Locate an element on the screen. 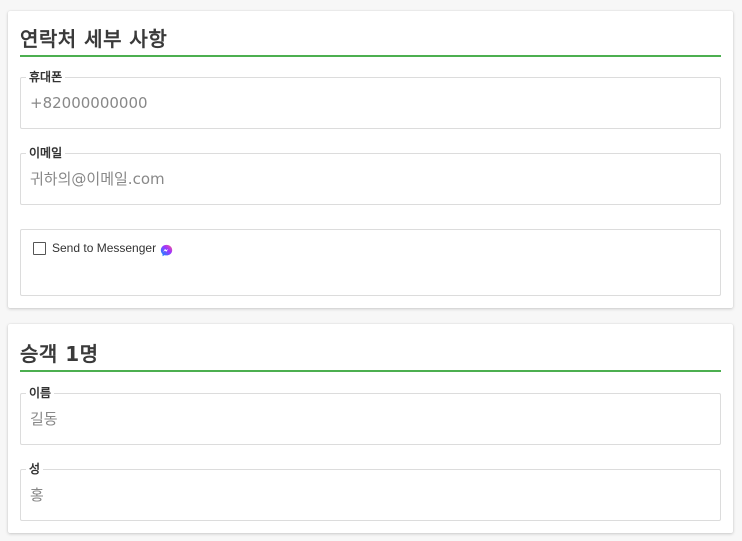 The width and height of the screenshot is (742, 541). first-name-field: 이름 is located at coordinates (370, 415).